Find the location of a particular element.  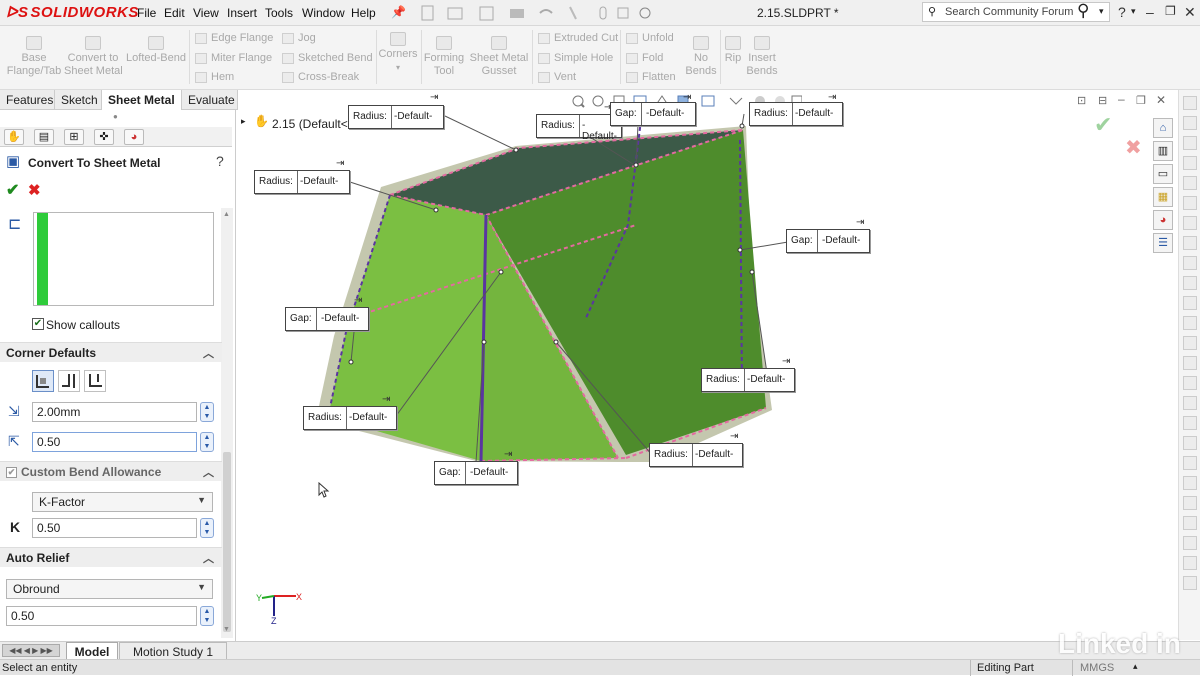

extruded-cut-button: Extruded Cut is located at coordinates (578, 38).